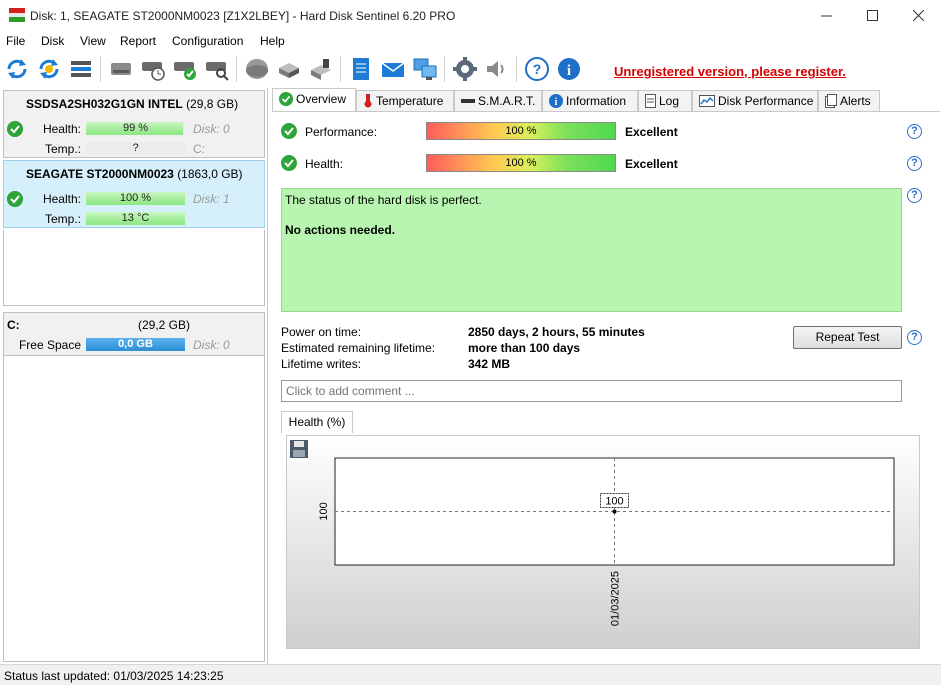  Describe the element at coordinates (321, 364) in the screenshot. I see `lifetime-writes-label: Lifetime writes:` at that location.